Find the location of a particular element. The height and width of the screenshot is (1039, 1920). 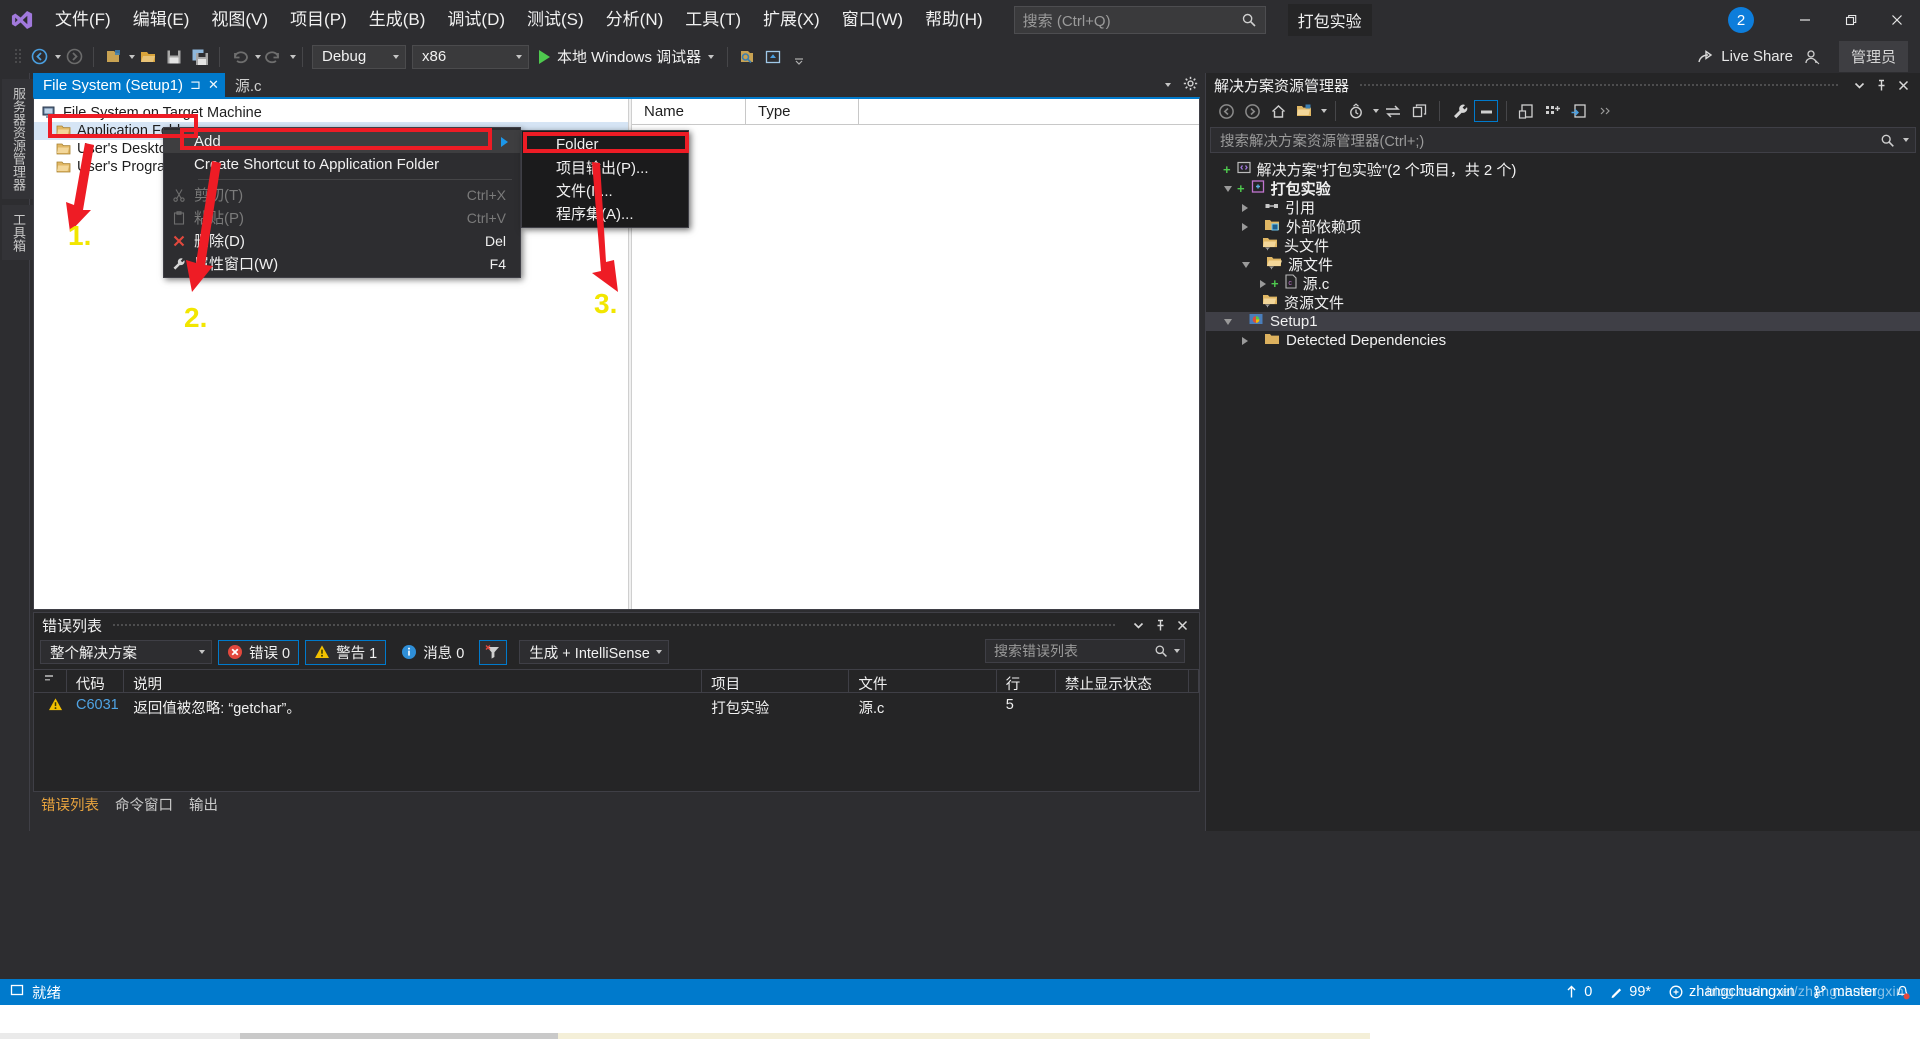

error-list-search-input: 搜索错误列表 is located at coordinates (1085, 651).